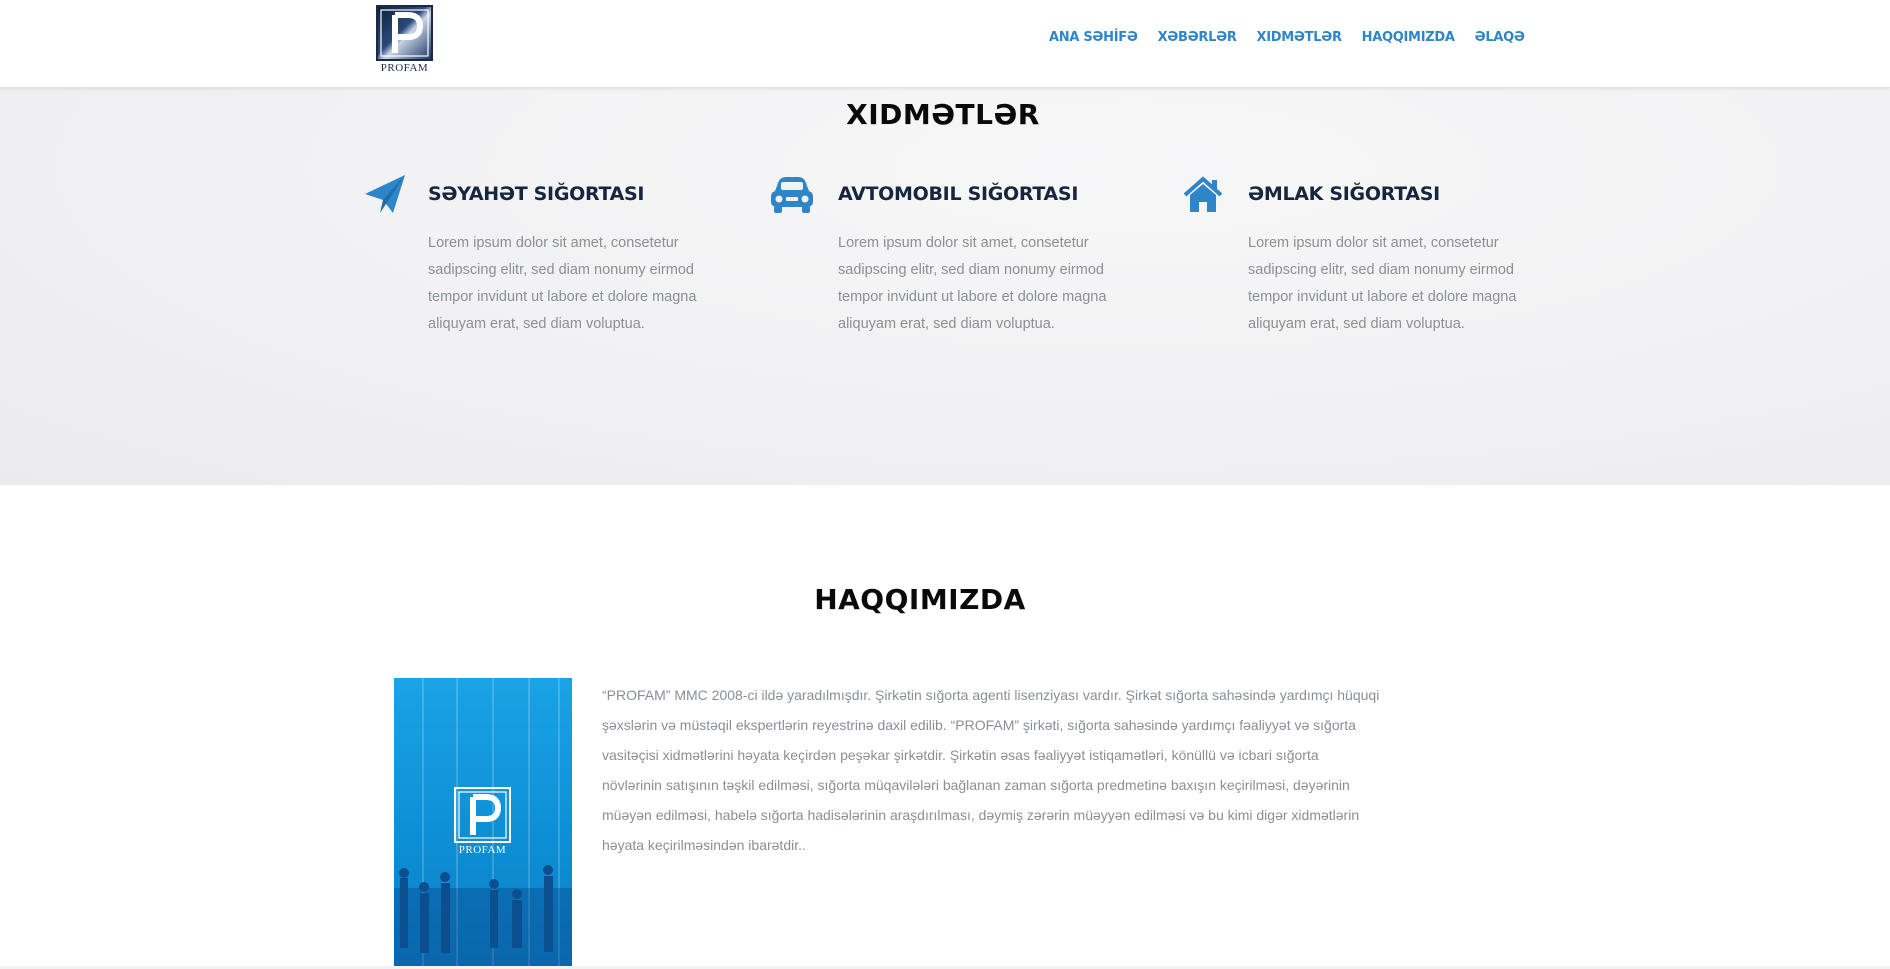 The image size is (1890, 969). I want to click on profam-logo: PROFAM, so click(404, 41).